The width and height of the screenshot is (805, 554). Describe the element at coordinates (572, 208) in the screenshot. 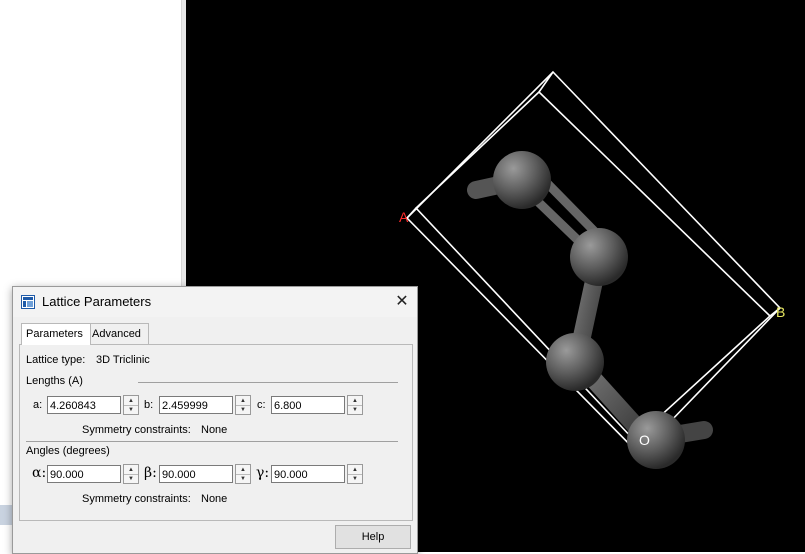

I see `bond-double-b` at that location.